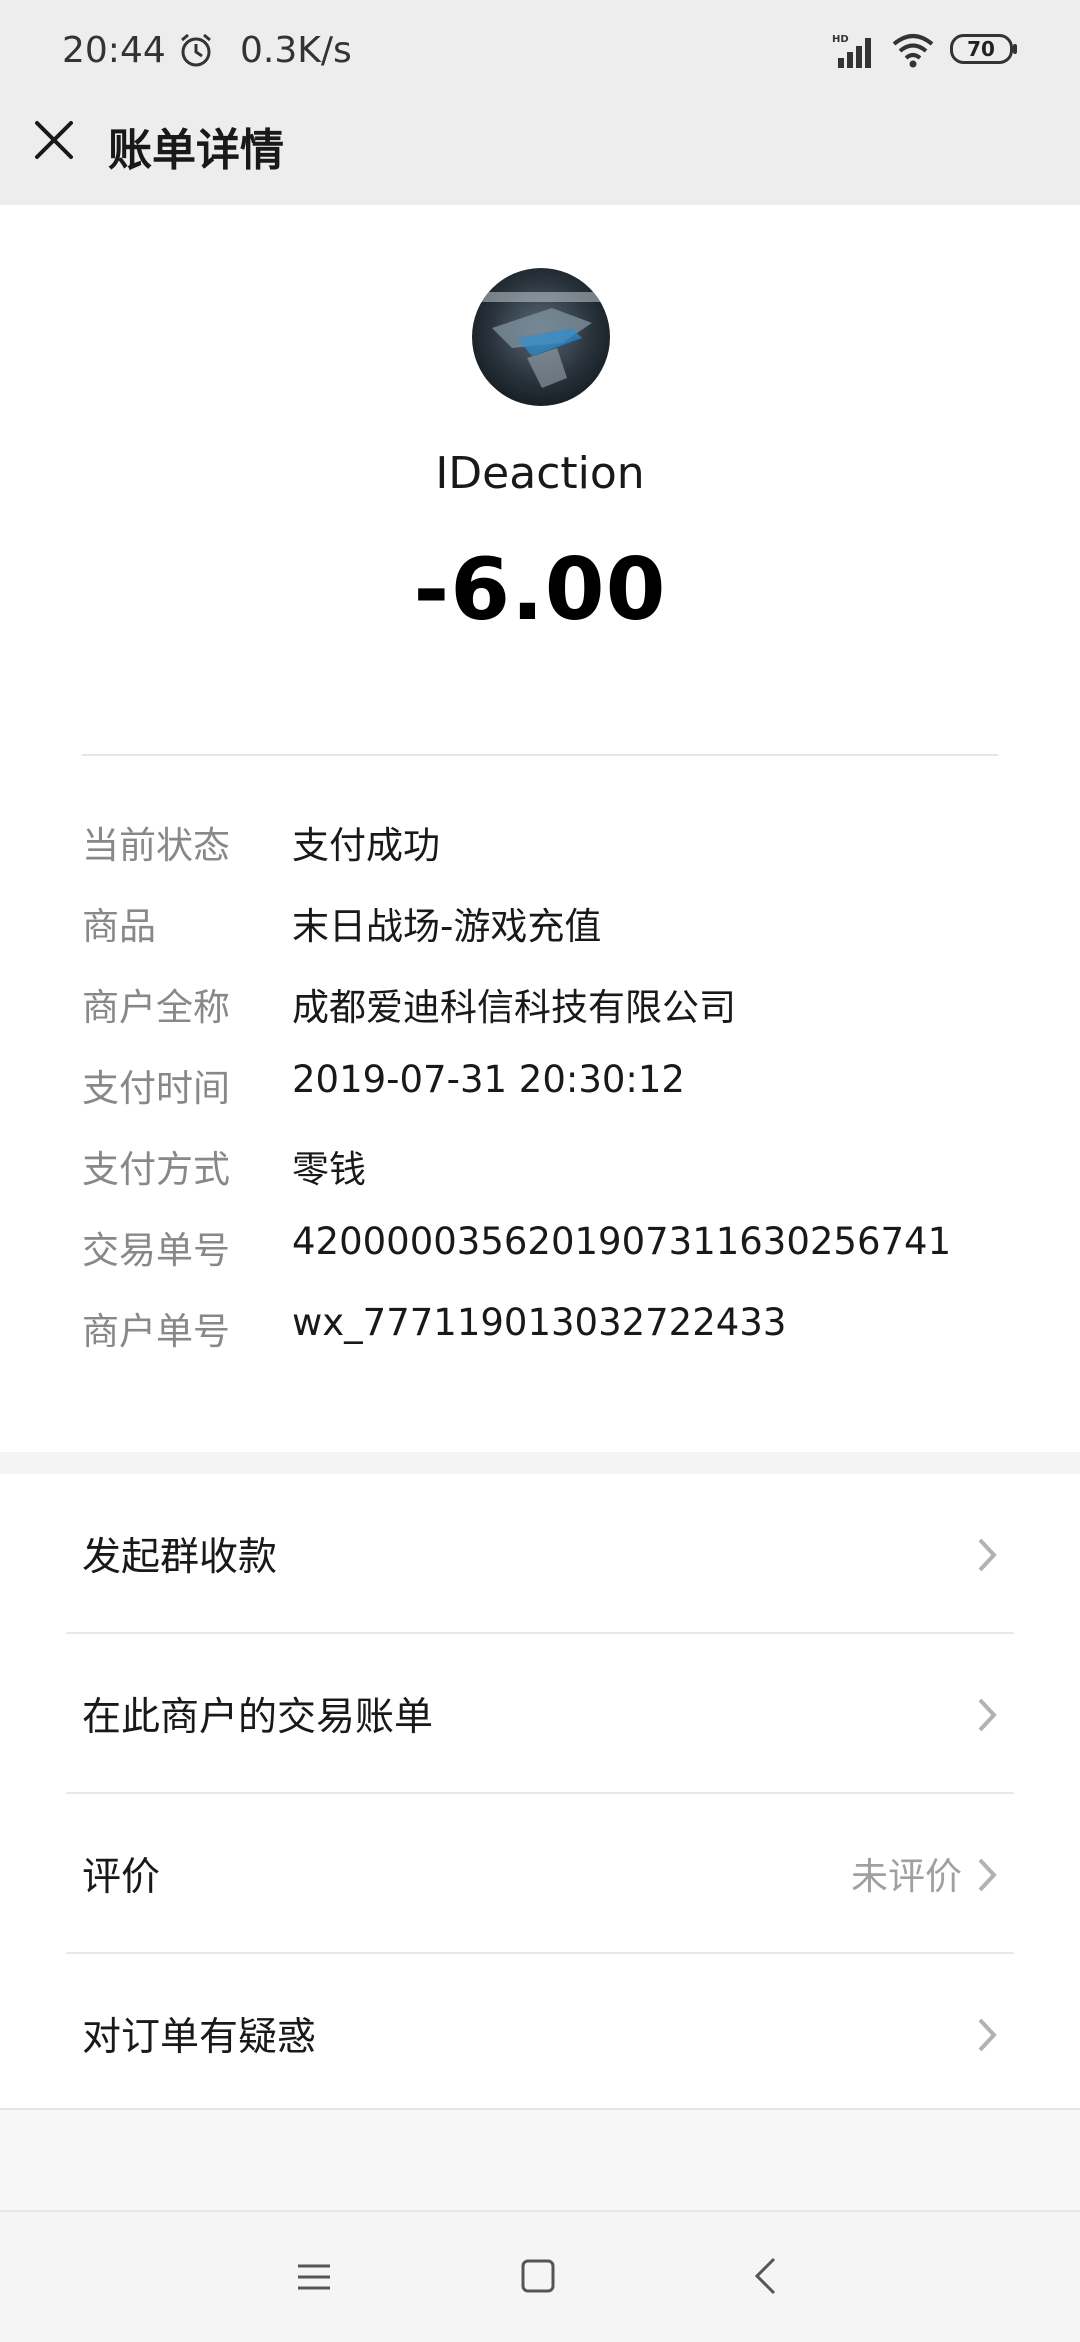 Image resolution: width=1080 pixels, height=2342 pixels. Describe the element at coordinates (514, 1007) in the screenshot. I see `detail-value: 成都爱迪科信科技有限公司` at that location.